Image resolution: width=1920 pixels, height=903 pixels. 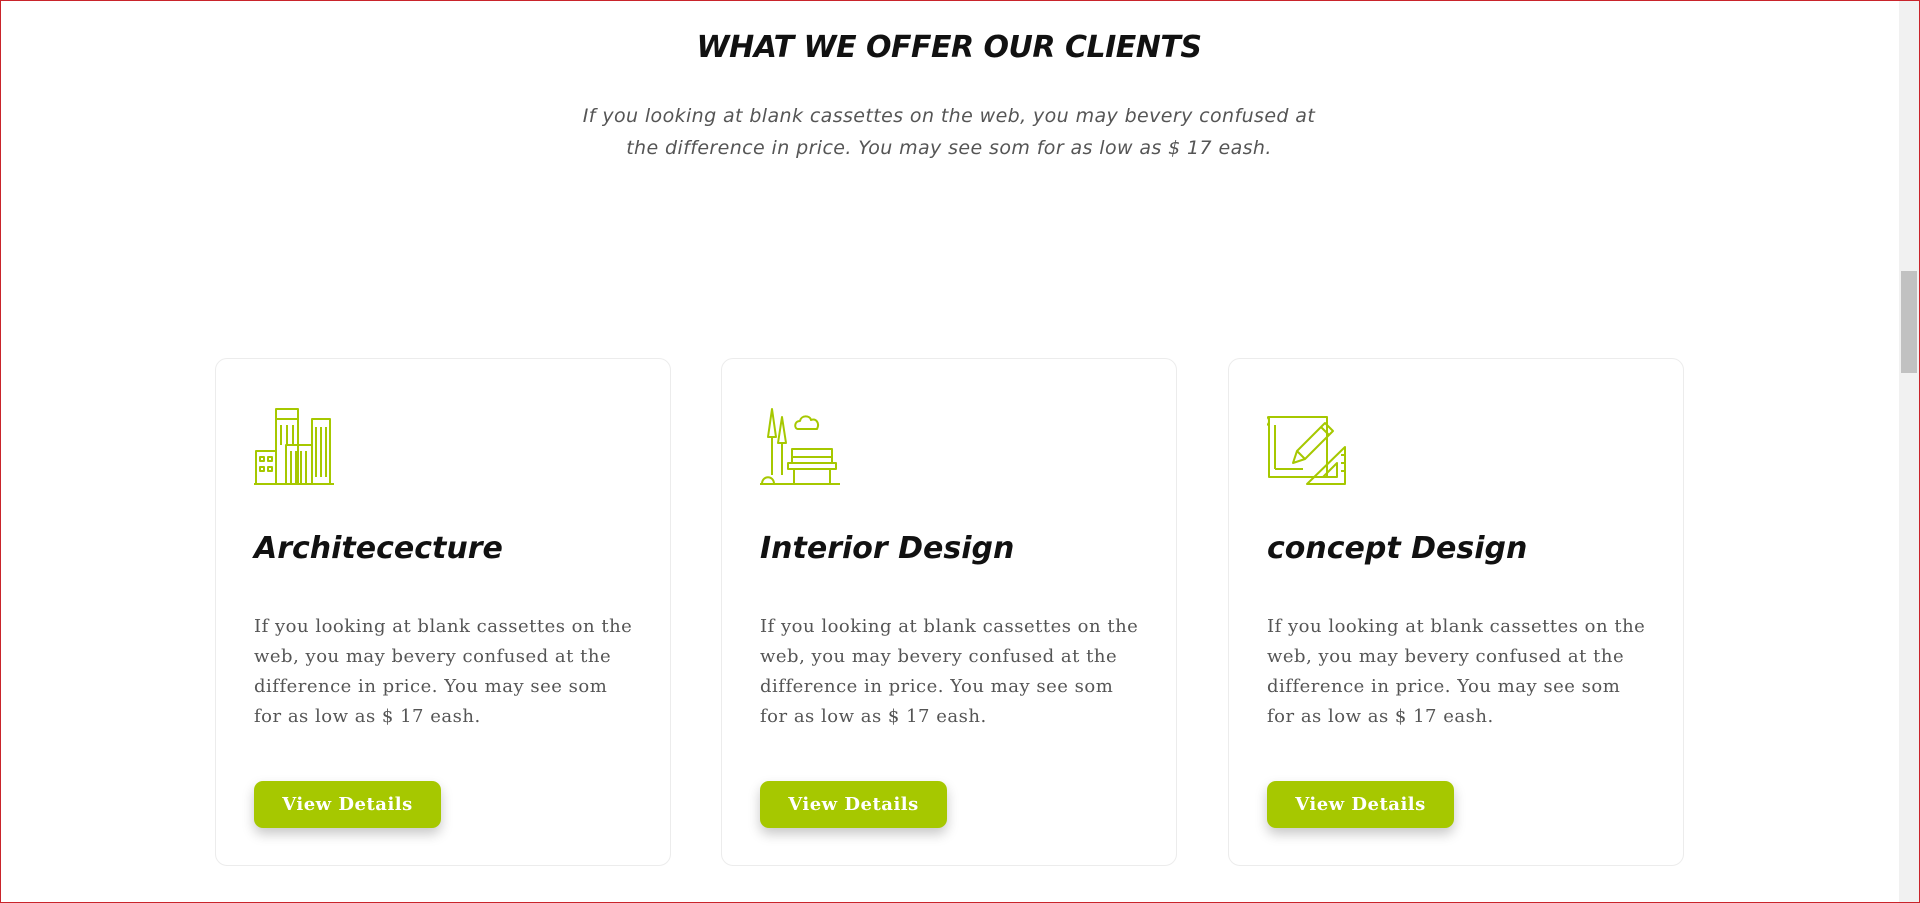 What do you see at coordinates (294, 447) in the screenshot?
I see `city-buildings-icon` at bounding box center [294, 447].